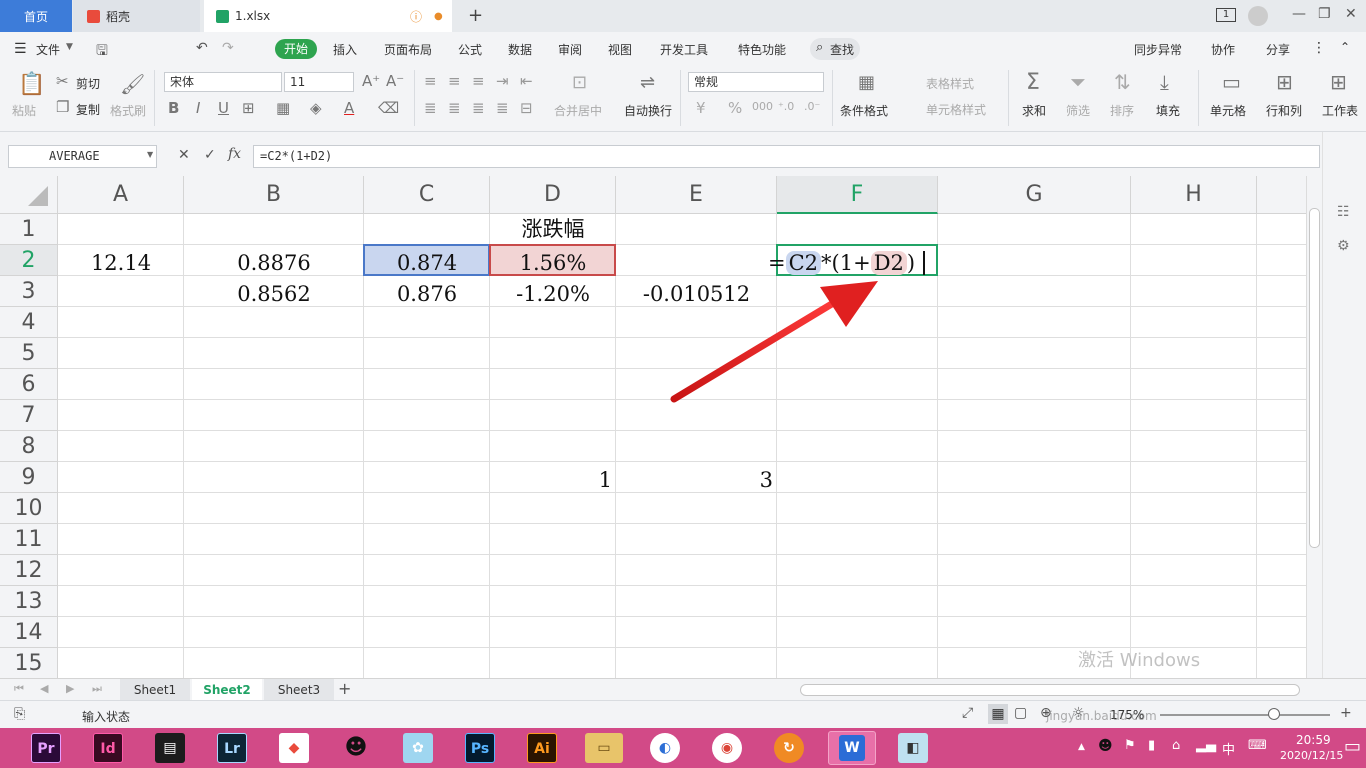 This screenshot has height=768, width=1366. Describe the element at coordinates (150, 154) in the screenshot. I see `chevron-down-icon: ▼` at that location.